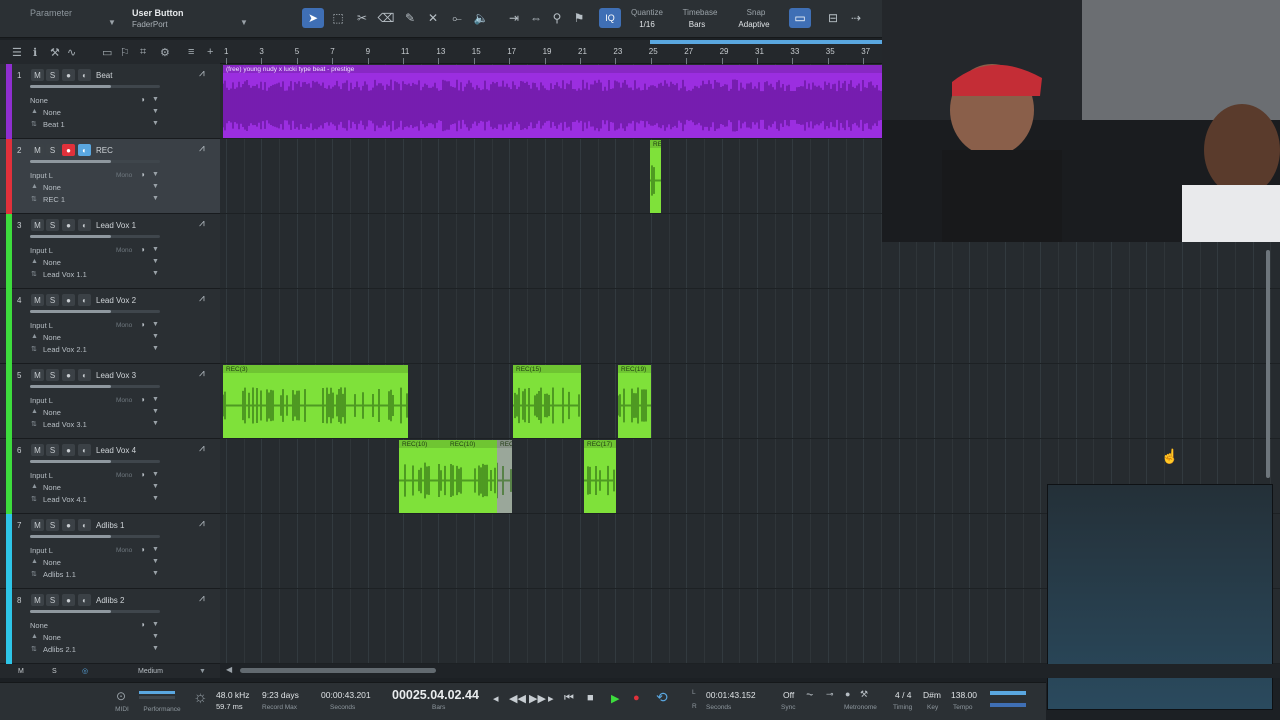  I want to click on quantize-value: 1/16, so click(647, 24).